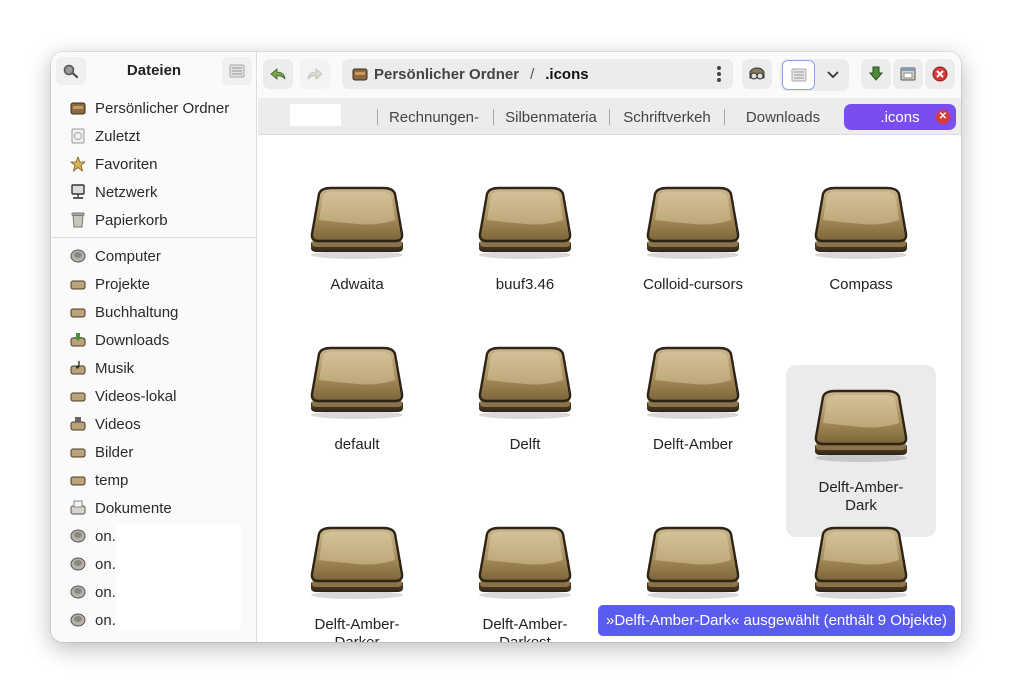 The width and height of the screenshot is (1012, 693). What do you see at coordinates (154, 368) in the screenshot?
I see `sidebar-item-musik: Musik` at bounding box center [154, 368].